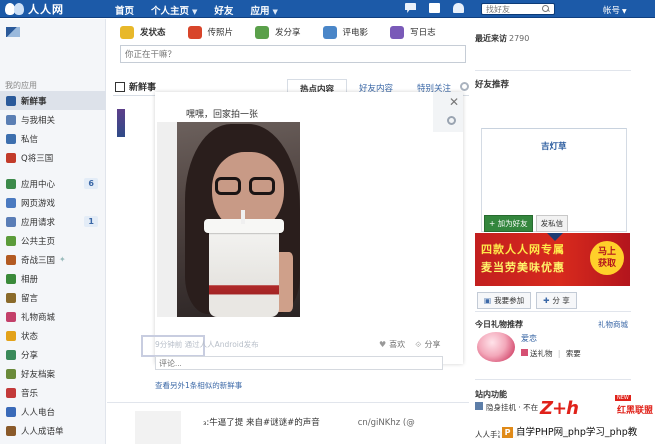 The image size is (655, 444). Describe the element at coordinates (552, 259) in the screenshot. I see `mcdonalds-ad-banner: 四款人人网专属 麦当劳美味优惠 马上 获取` at that location.